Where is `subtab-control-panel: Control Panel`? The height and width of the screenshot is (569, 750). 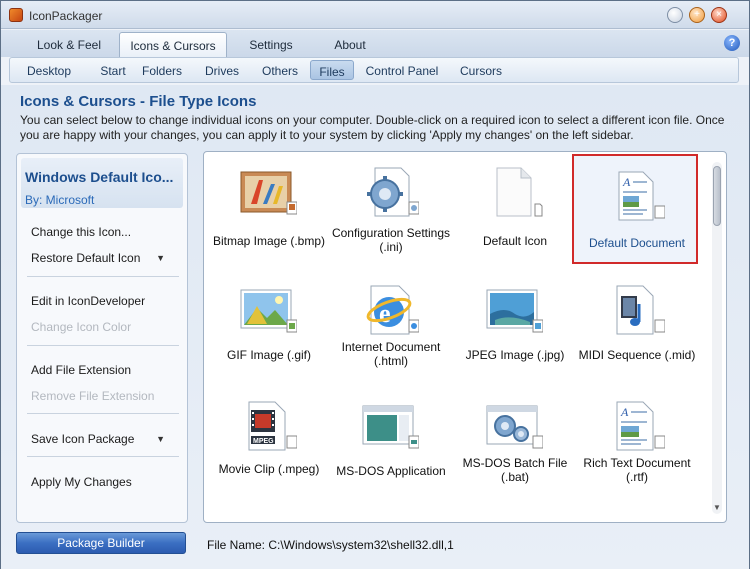
subtab-control-panel: Control Panel is located at coordinates (402, 70).